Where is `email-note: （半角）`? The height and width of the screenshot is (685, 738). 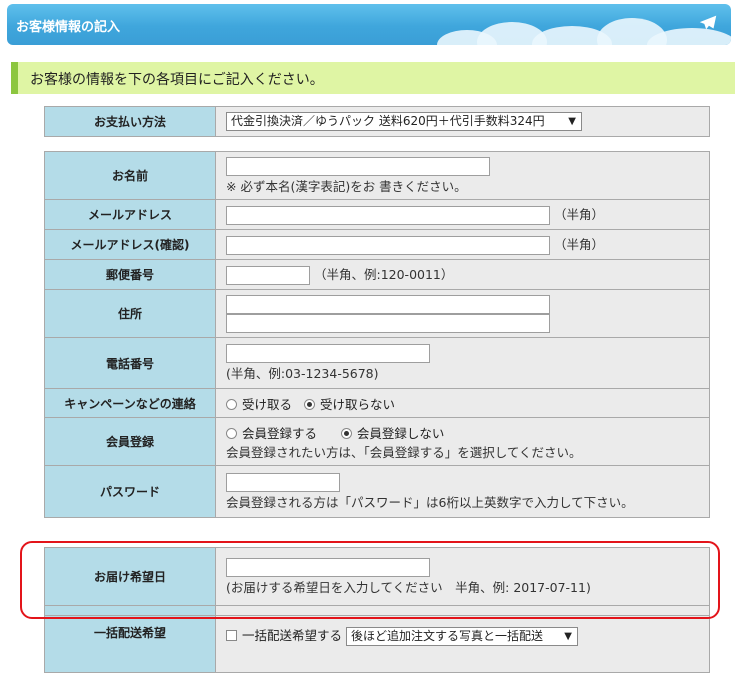
email-note: （半角） is located at coordinates (578, 214).